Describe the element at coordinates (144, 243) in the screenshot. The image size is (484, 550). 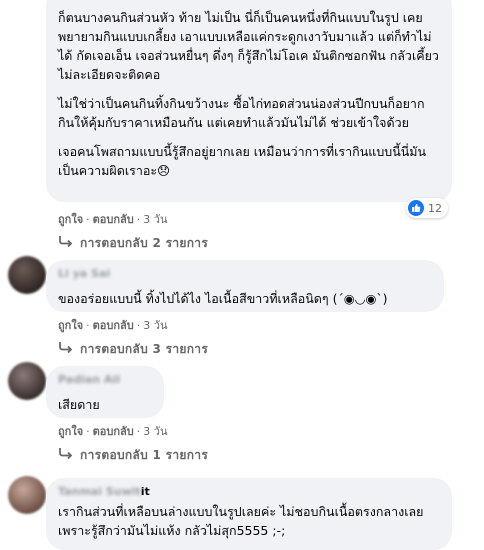
I see `replies-label: การตอบกลับ 2 รายการ` at that location.